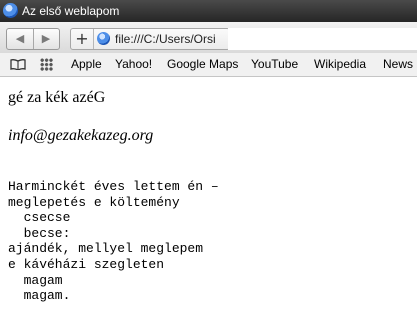  What do you see at coordinates (20, 39) in the screenshot?
I see `back-button: ◀` at bounding box center [20, 39].